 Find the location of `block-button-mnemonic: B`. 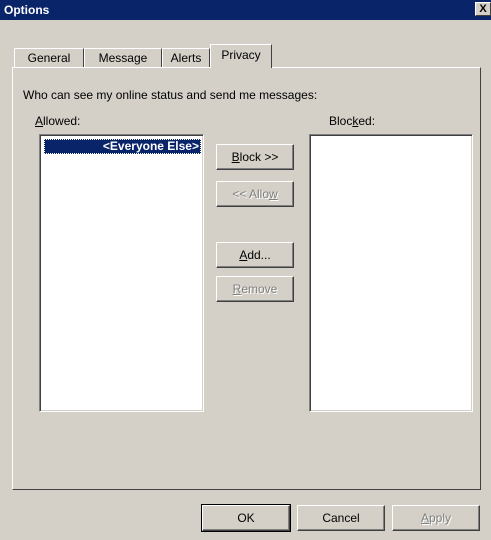

block-button-mnemonic: B is located at coordinates (235, 157).